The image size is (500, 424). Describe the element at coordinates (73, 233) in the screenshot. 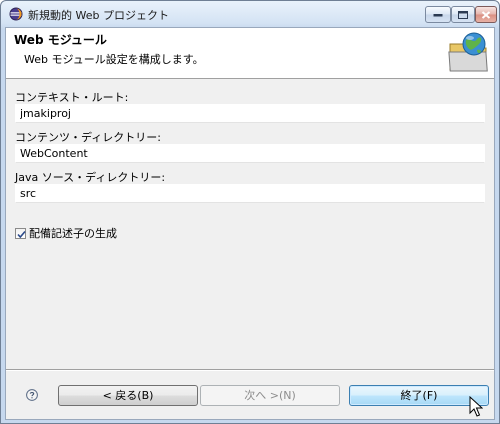

I see `generate-deployment-descriptor-label: 配備記述子の生成` at that location.